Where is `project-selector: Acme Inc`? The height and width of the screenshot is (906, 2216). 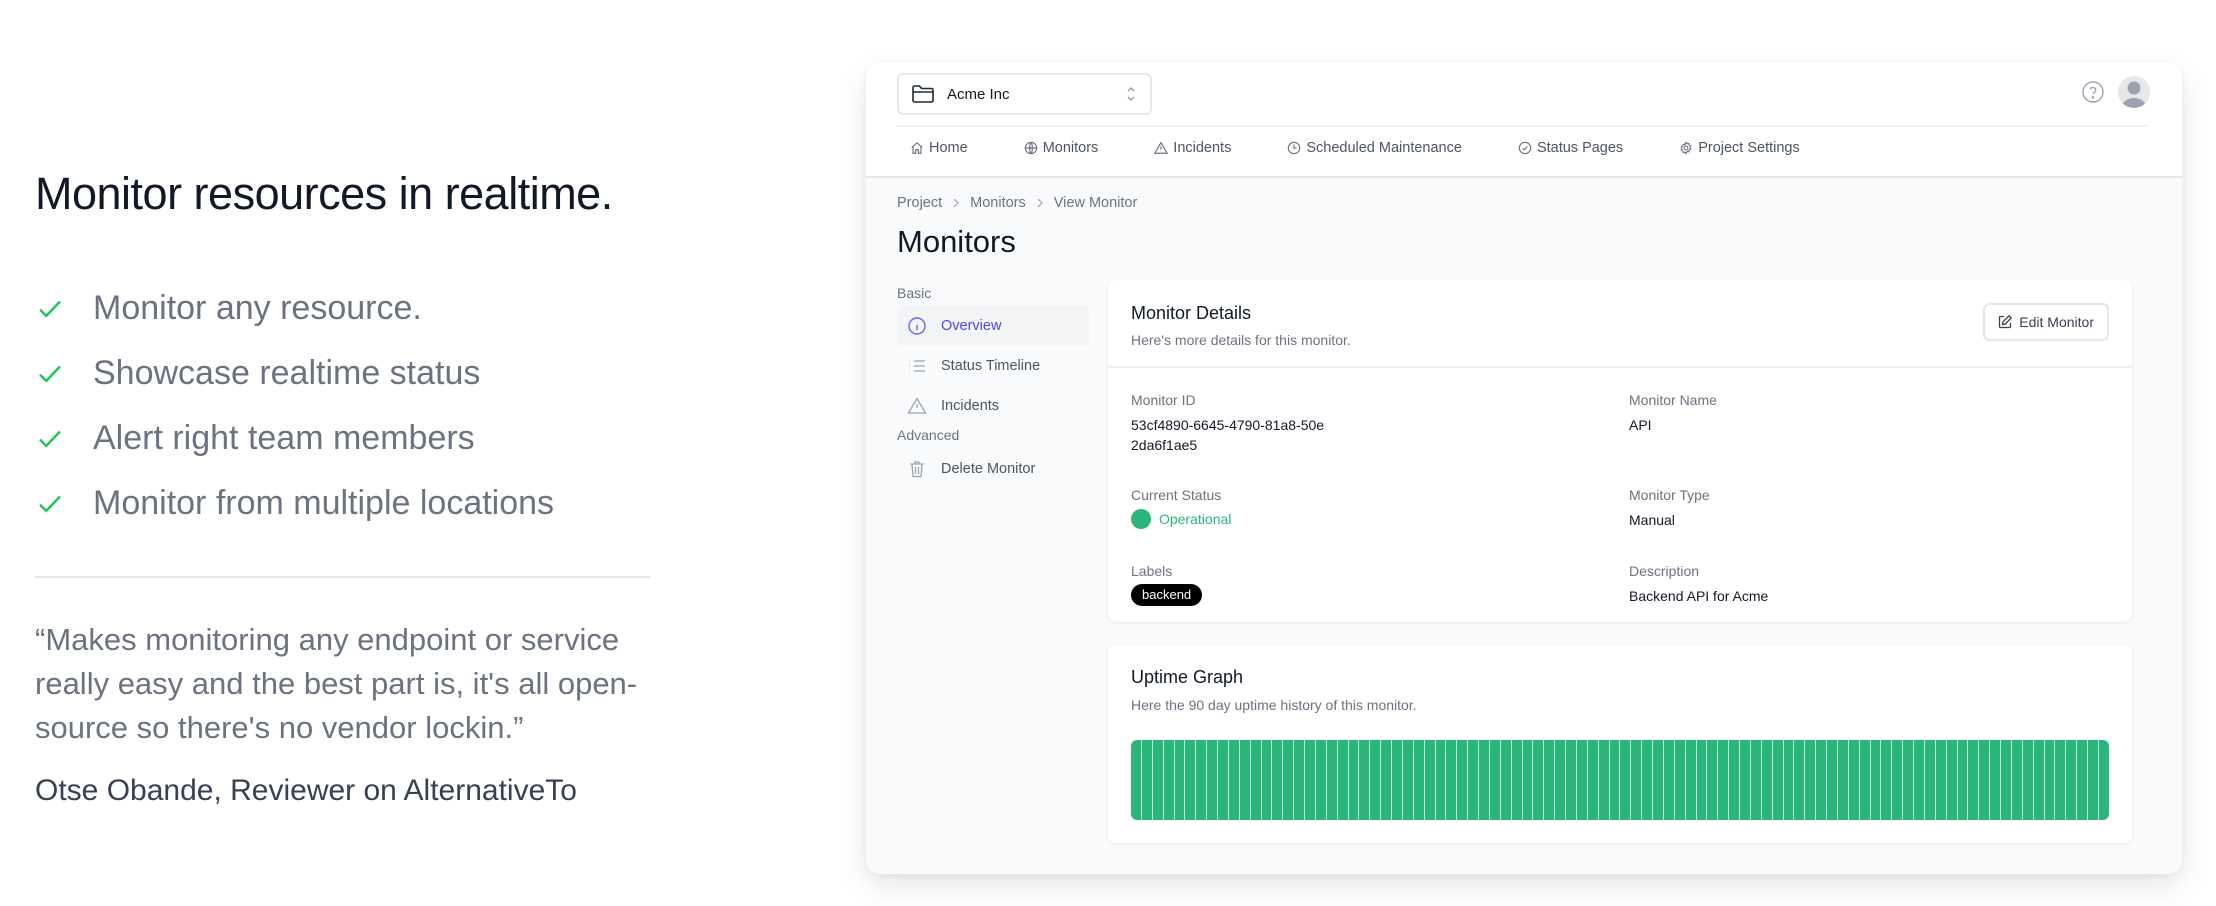
project-selector: Acme Inc is located at coordinates (1024, 94).